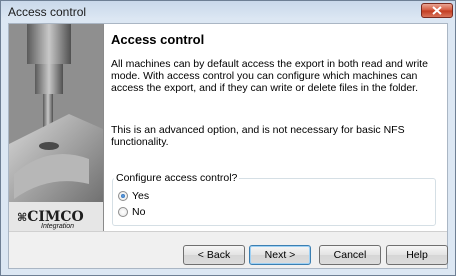 The image size is (456, 276). What do you see at coordinates (141, 196) in the screenshot?
I see `radio-label-yes: Yes` at bounding box center [141, 196].